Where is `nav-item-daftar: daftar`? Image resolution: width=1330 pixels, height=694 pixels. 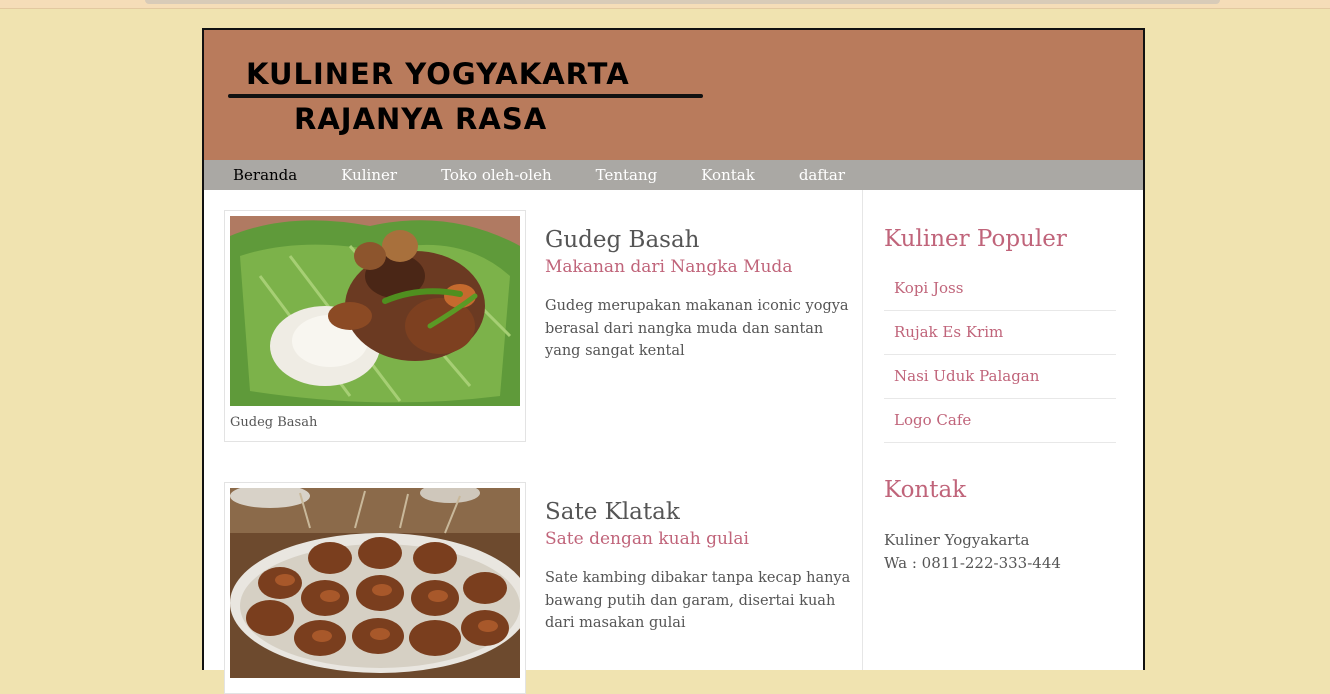 nav-item-daftar: daftar is located at coordinates (822, 175).